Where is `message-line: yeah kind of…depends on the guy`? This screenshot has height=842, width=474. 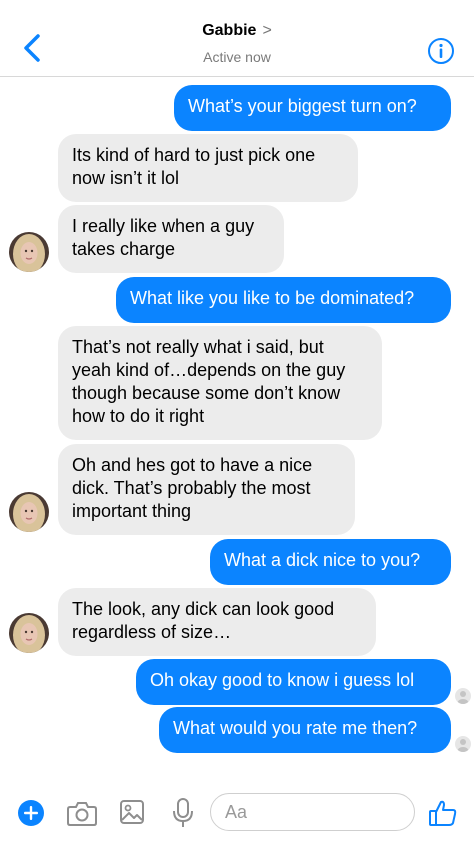
message-line: yeah kind of…depends on the guy is located at coordinates (209, 370).